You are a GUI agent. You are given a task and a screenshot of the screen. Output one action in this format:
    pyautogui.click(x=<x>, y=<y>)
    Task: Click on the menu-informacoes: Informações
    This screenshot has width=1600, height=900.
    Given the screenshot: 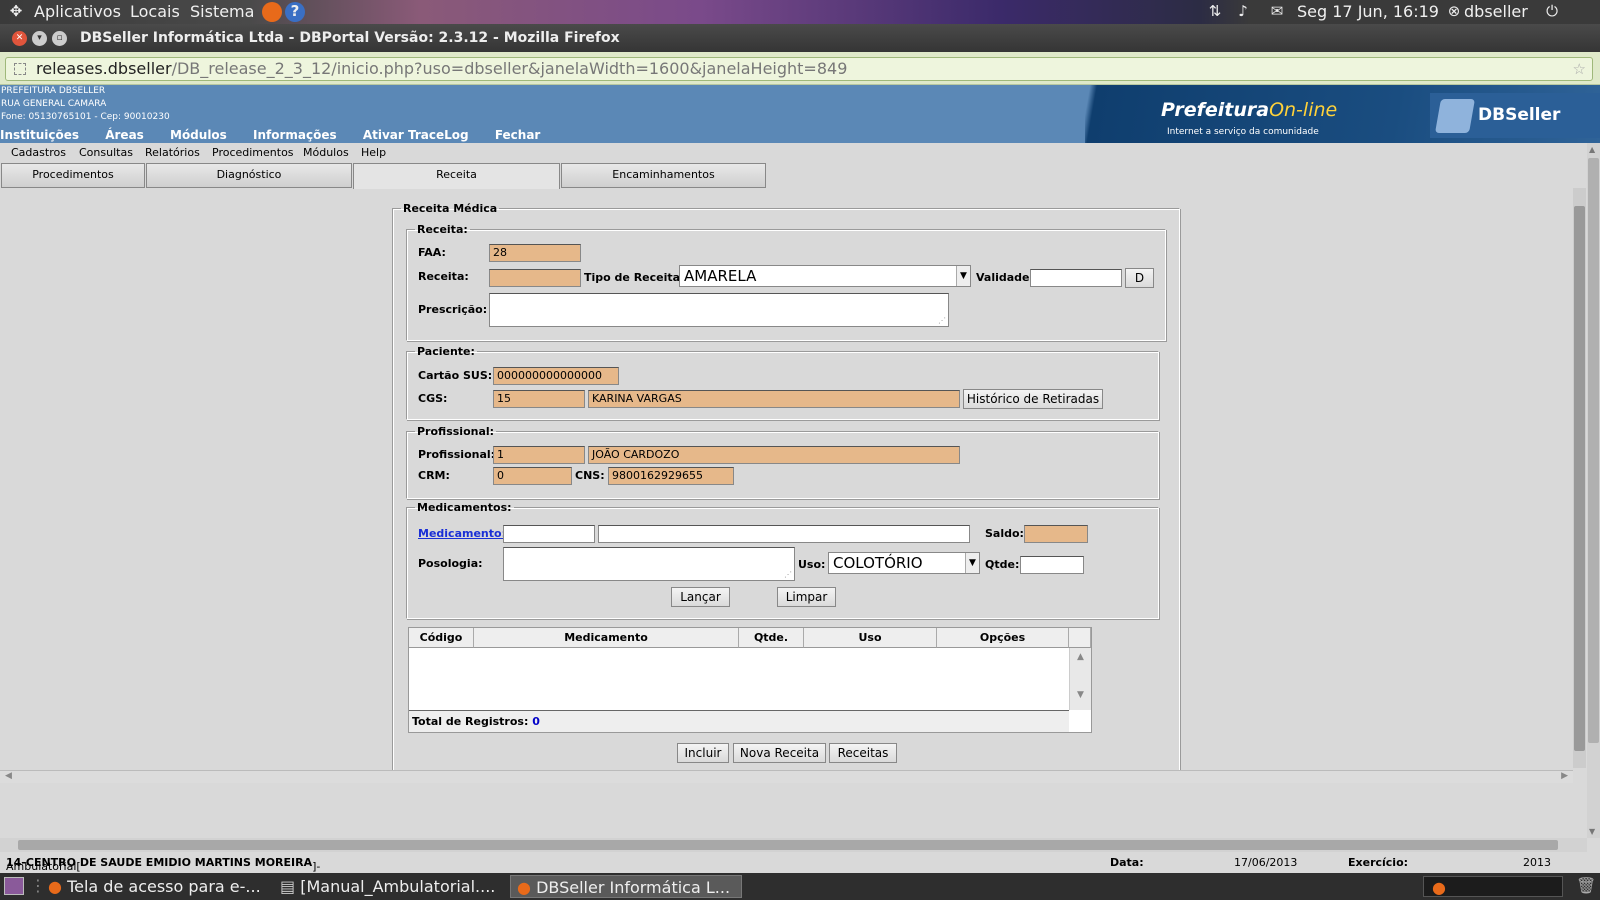 What is the action you would take?
    pyautogui.click(x=295, y=135)
    